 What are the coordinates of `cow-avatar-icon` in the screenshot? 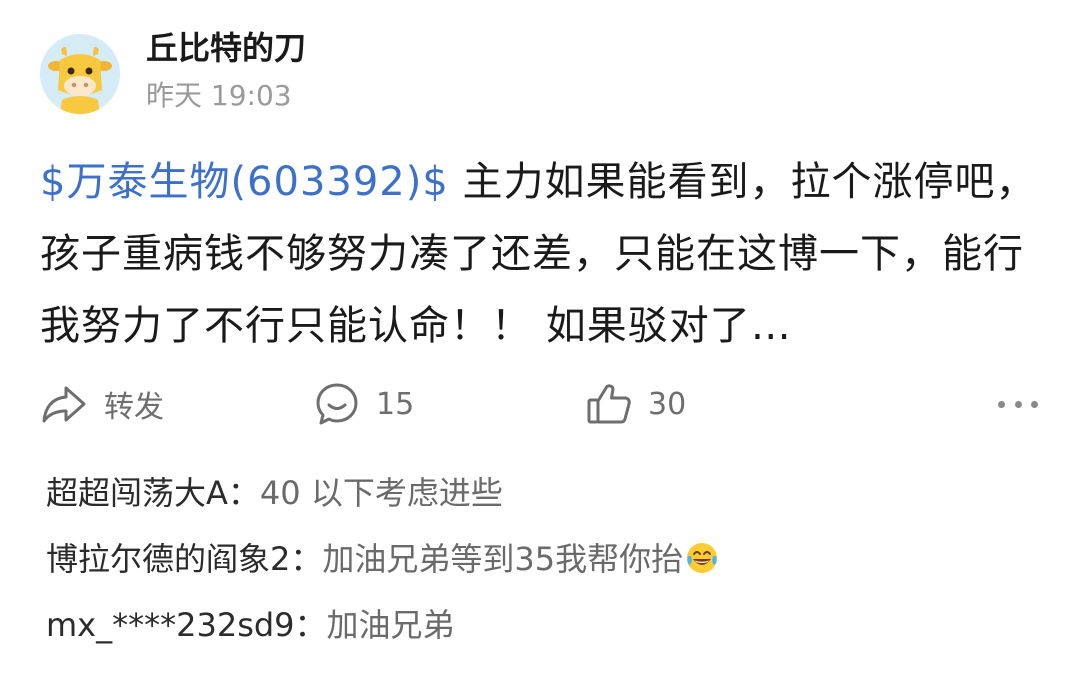 It's located at (80, 74).